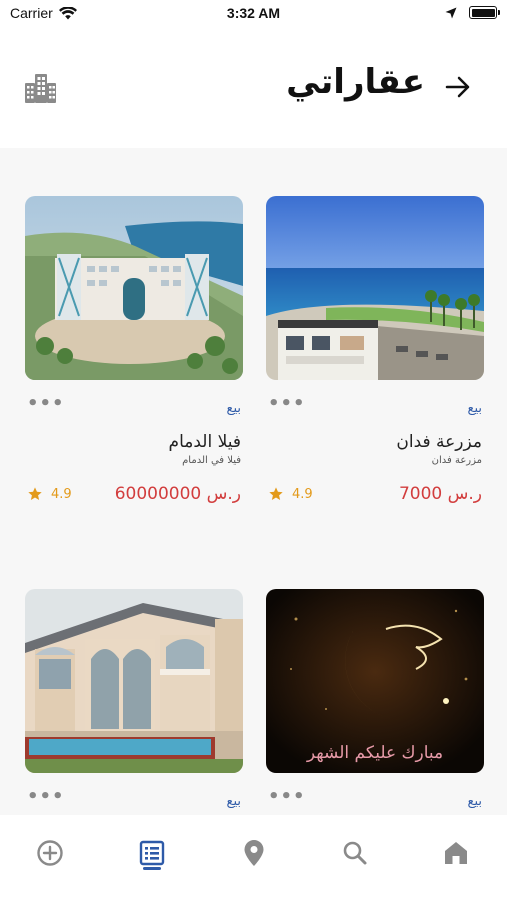 The width and height of the screenshot is (507, 900). I want to click on home-icon, so click(456, 853).